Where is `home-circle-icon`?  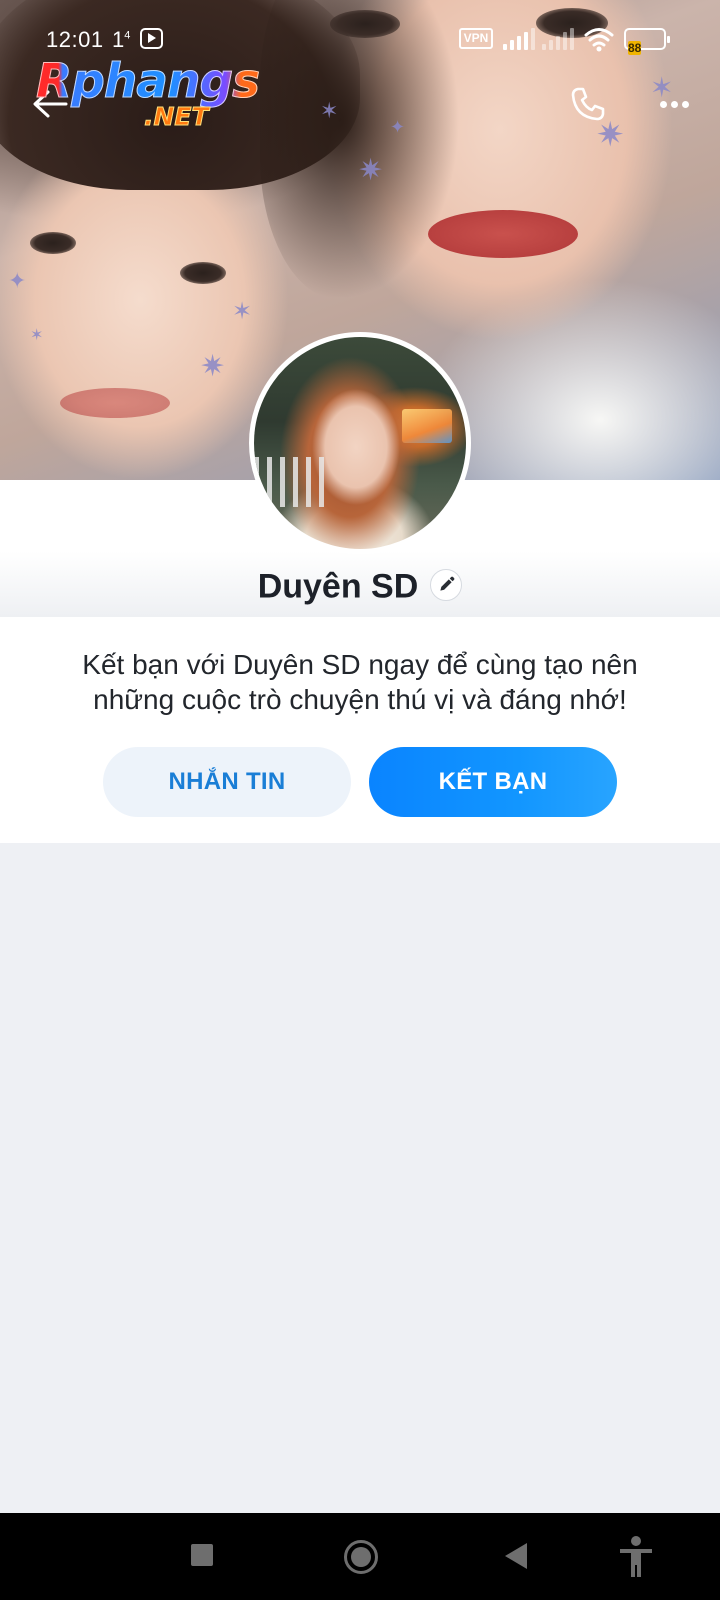 home-circle-icon is located at coordinates (361, 1557).